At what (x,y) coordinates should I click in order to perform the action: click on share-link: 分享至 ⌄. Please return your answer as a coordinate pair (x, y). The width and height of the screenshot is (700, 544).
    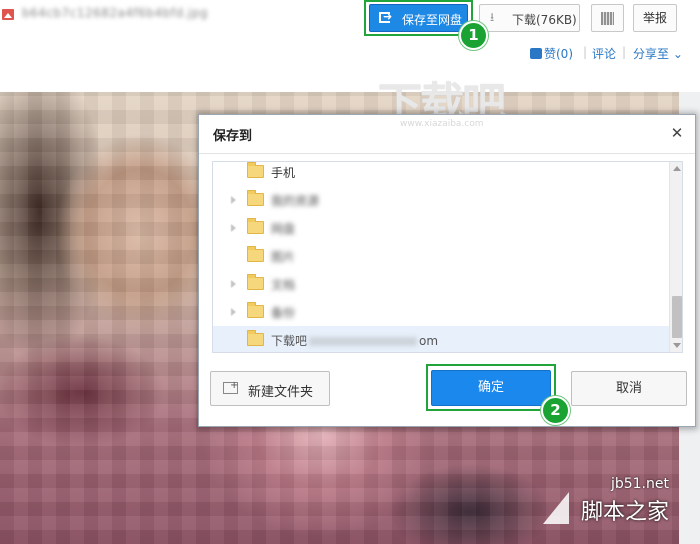
    Looking at the image, I should click on (658, 53).